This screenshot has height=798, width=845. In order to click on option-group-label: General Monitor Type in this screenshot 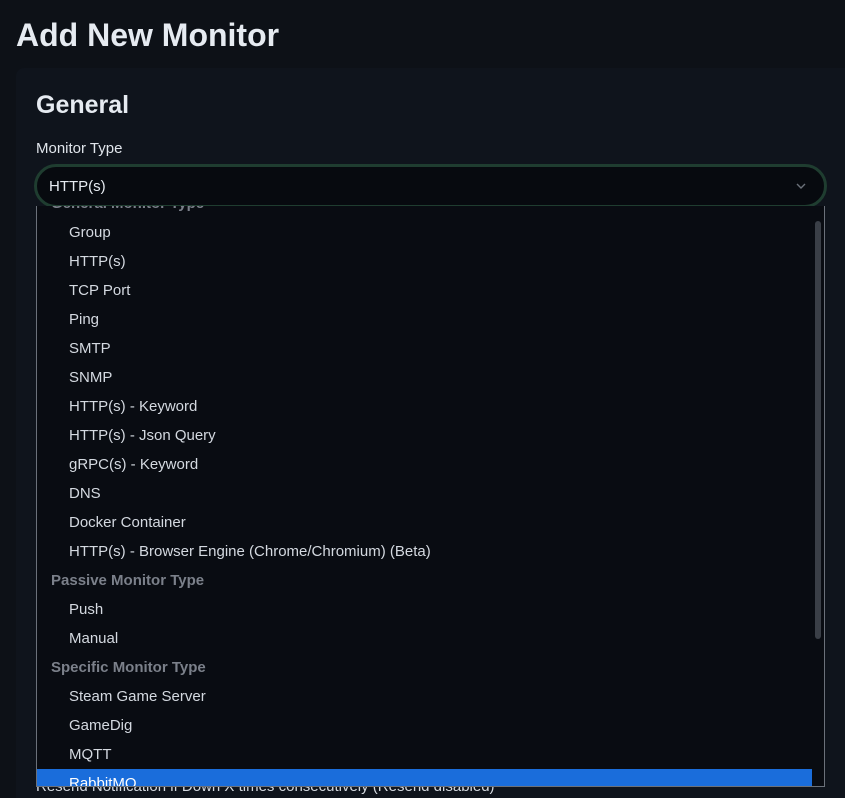, I will do `click(425, 212)`.